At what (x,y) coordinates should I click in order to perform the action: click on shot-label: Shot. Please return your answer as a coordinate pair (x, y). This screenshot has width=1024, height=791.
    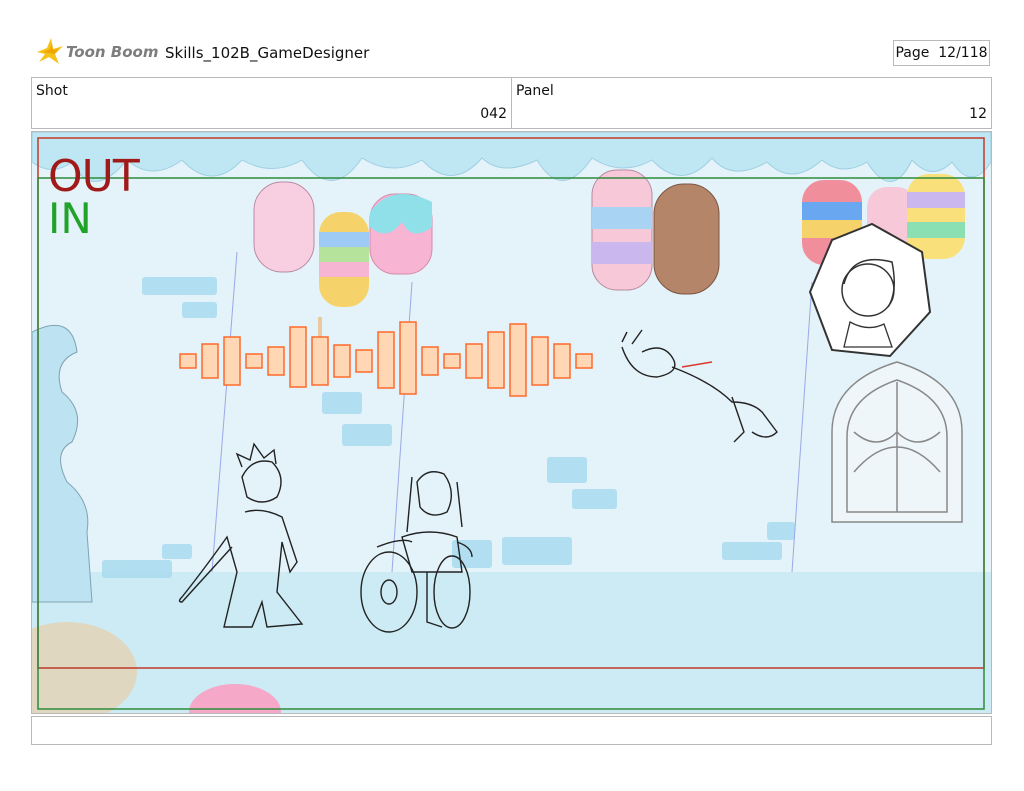
    Looking at the image, I should click on (52, 91).